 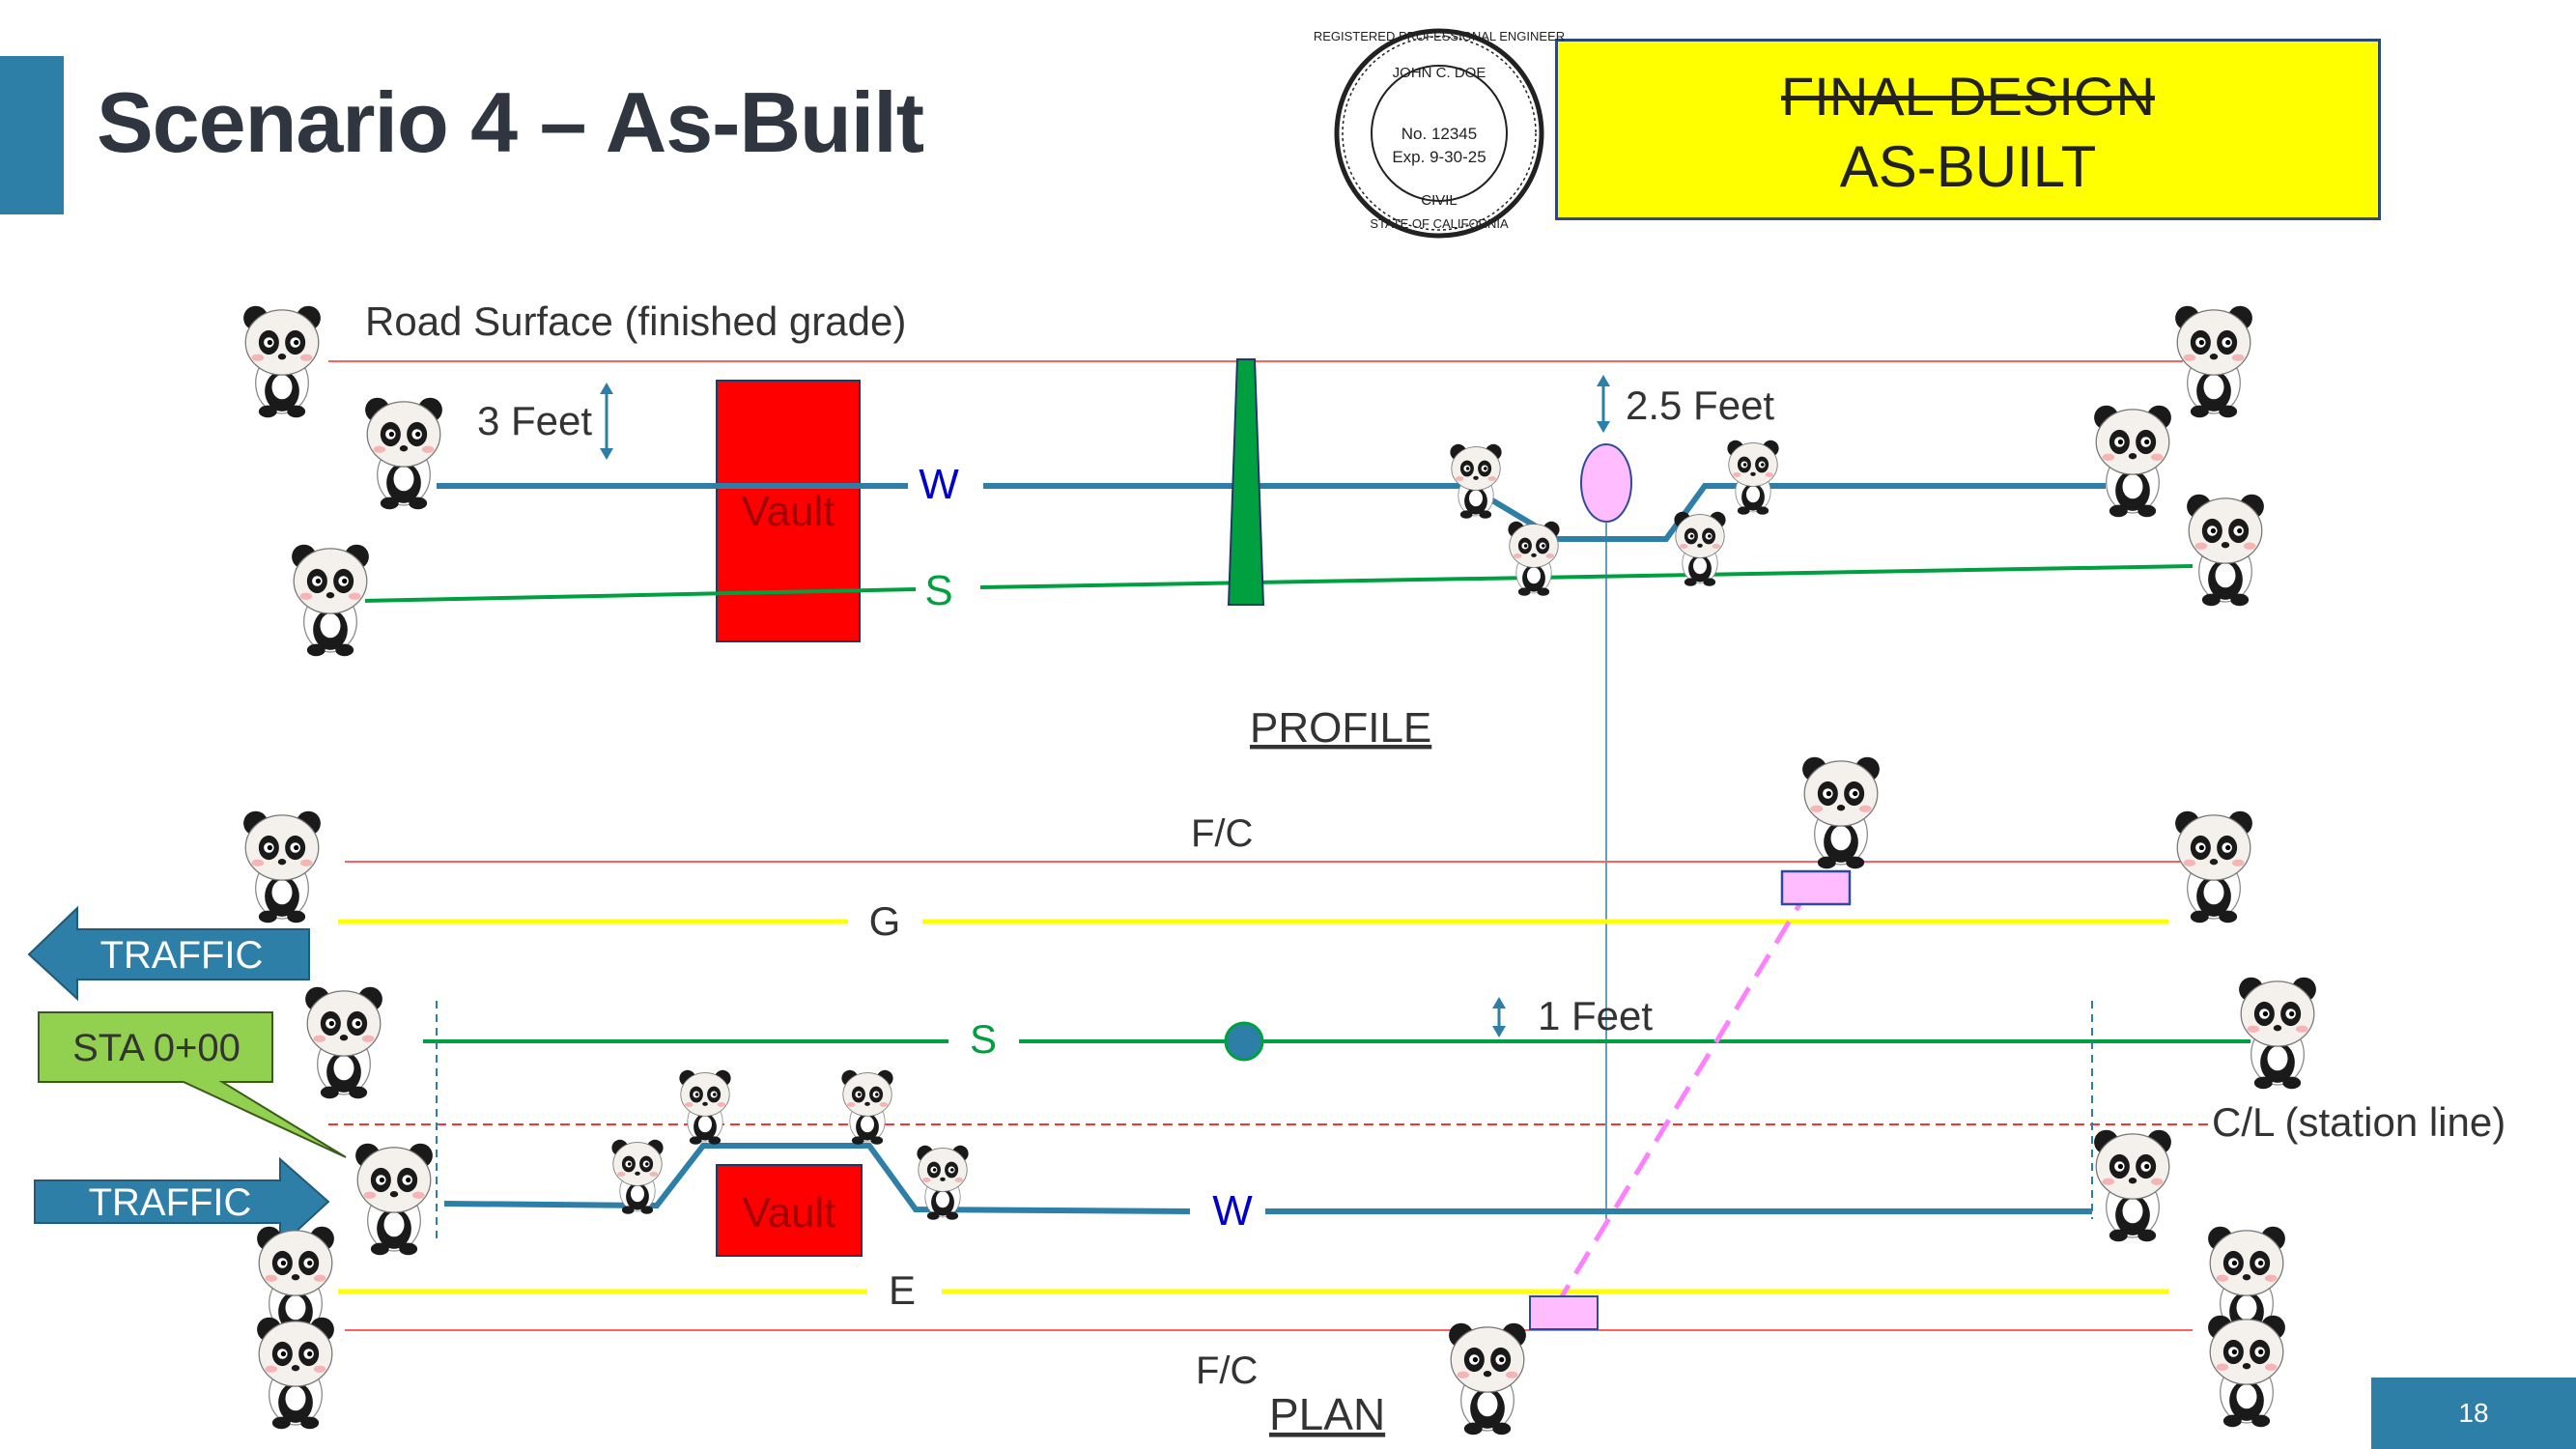 What do you see at coordinates (939, 484) in the screenshot?
I see `profile-water-label: W` at bounding box center [939, 484].